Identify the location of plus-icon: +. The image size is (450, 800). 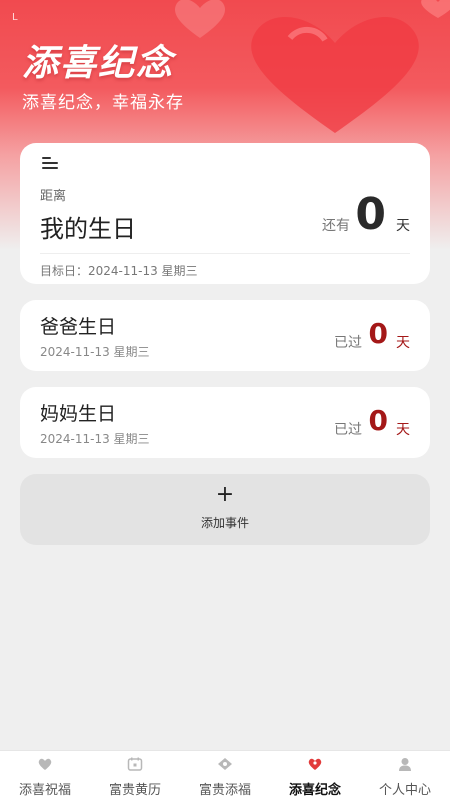
(225, 494).